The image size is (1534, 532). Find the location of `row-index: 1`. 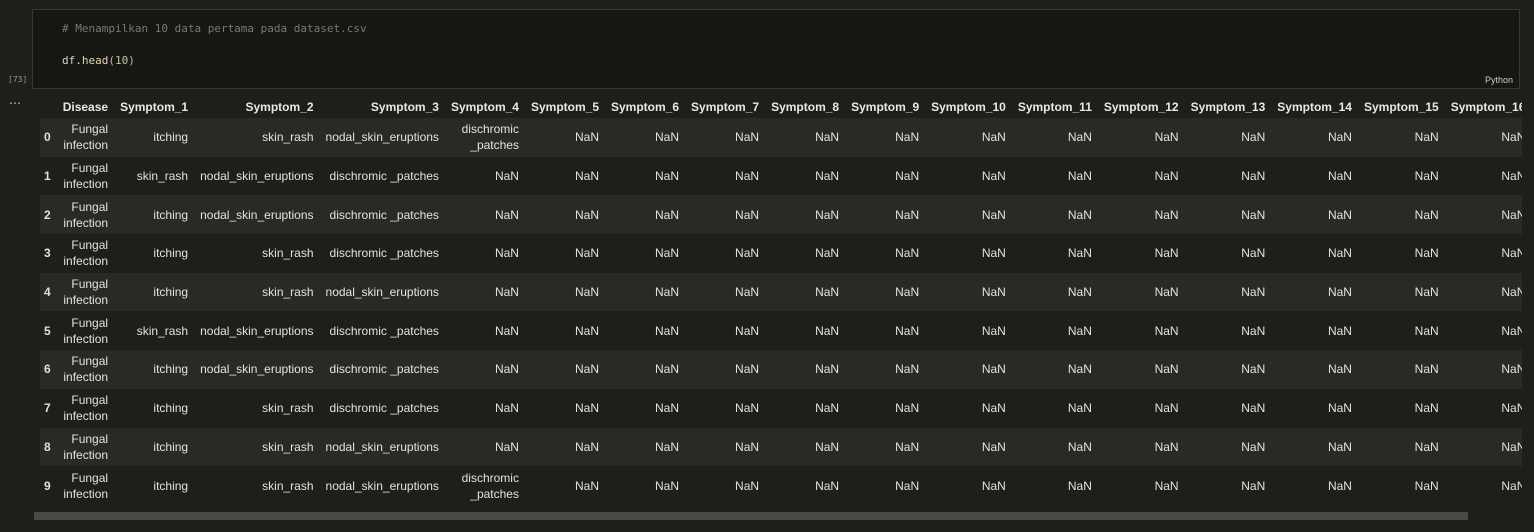

row-index: 1 is located at coordinates (47, 176).